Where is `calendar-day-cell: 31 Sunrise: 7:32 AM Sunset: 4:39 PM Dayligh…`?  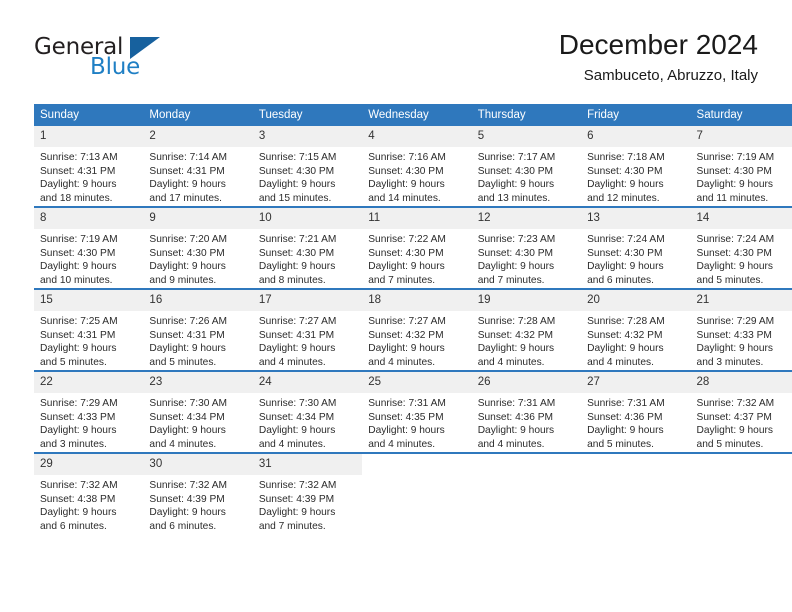 calendar-day-cell: 31 Sunrise: 7:32 AM Sunset: 4:39 PM Dayligh… is located at coordinates (307, 493).